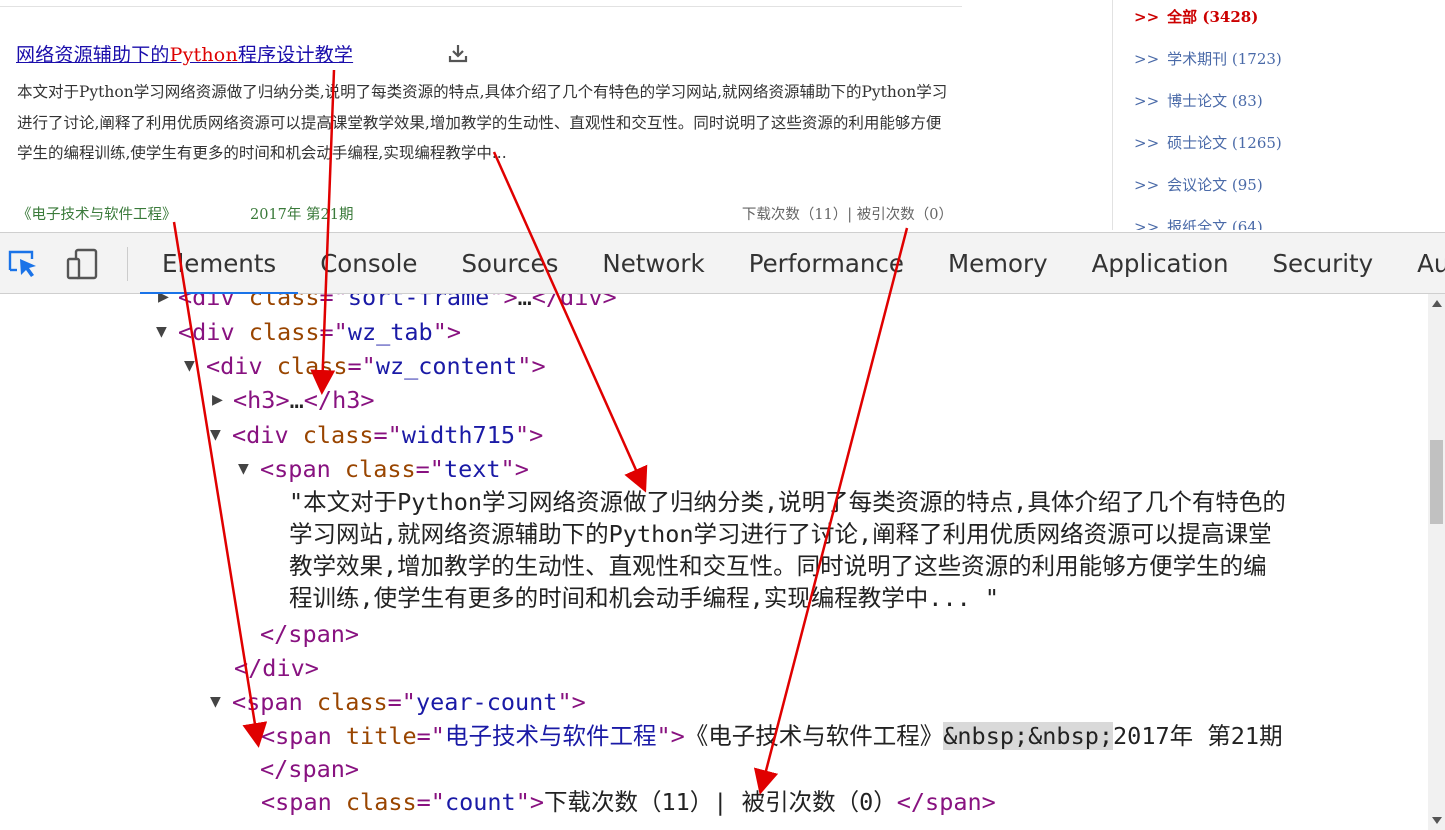  Describe the element at coordinates (458, 53) in the screenshot. I see `download-icon` at that location.